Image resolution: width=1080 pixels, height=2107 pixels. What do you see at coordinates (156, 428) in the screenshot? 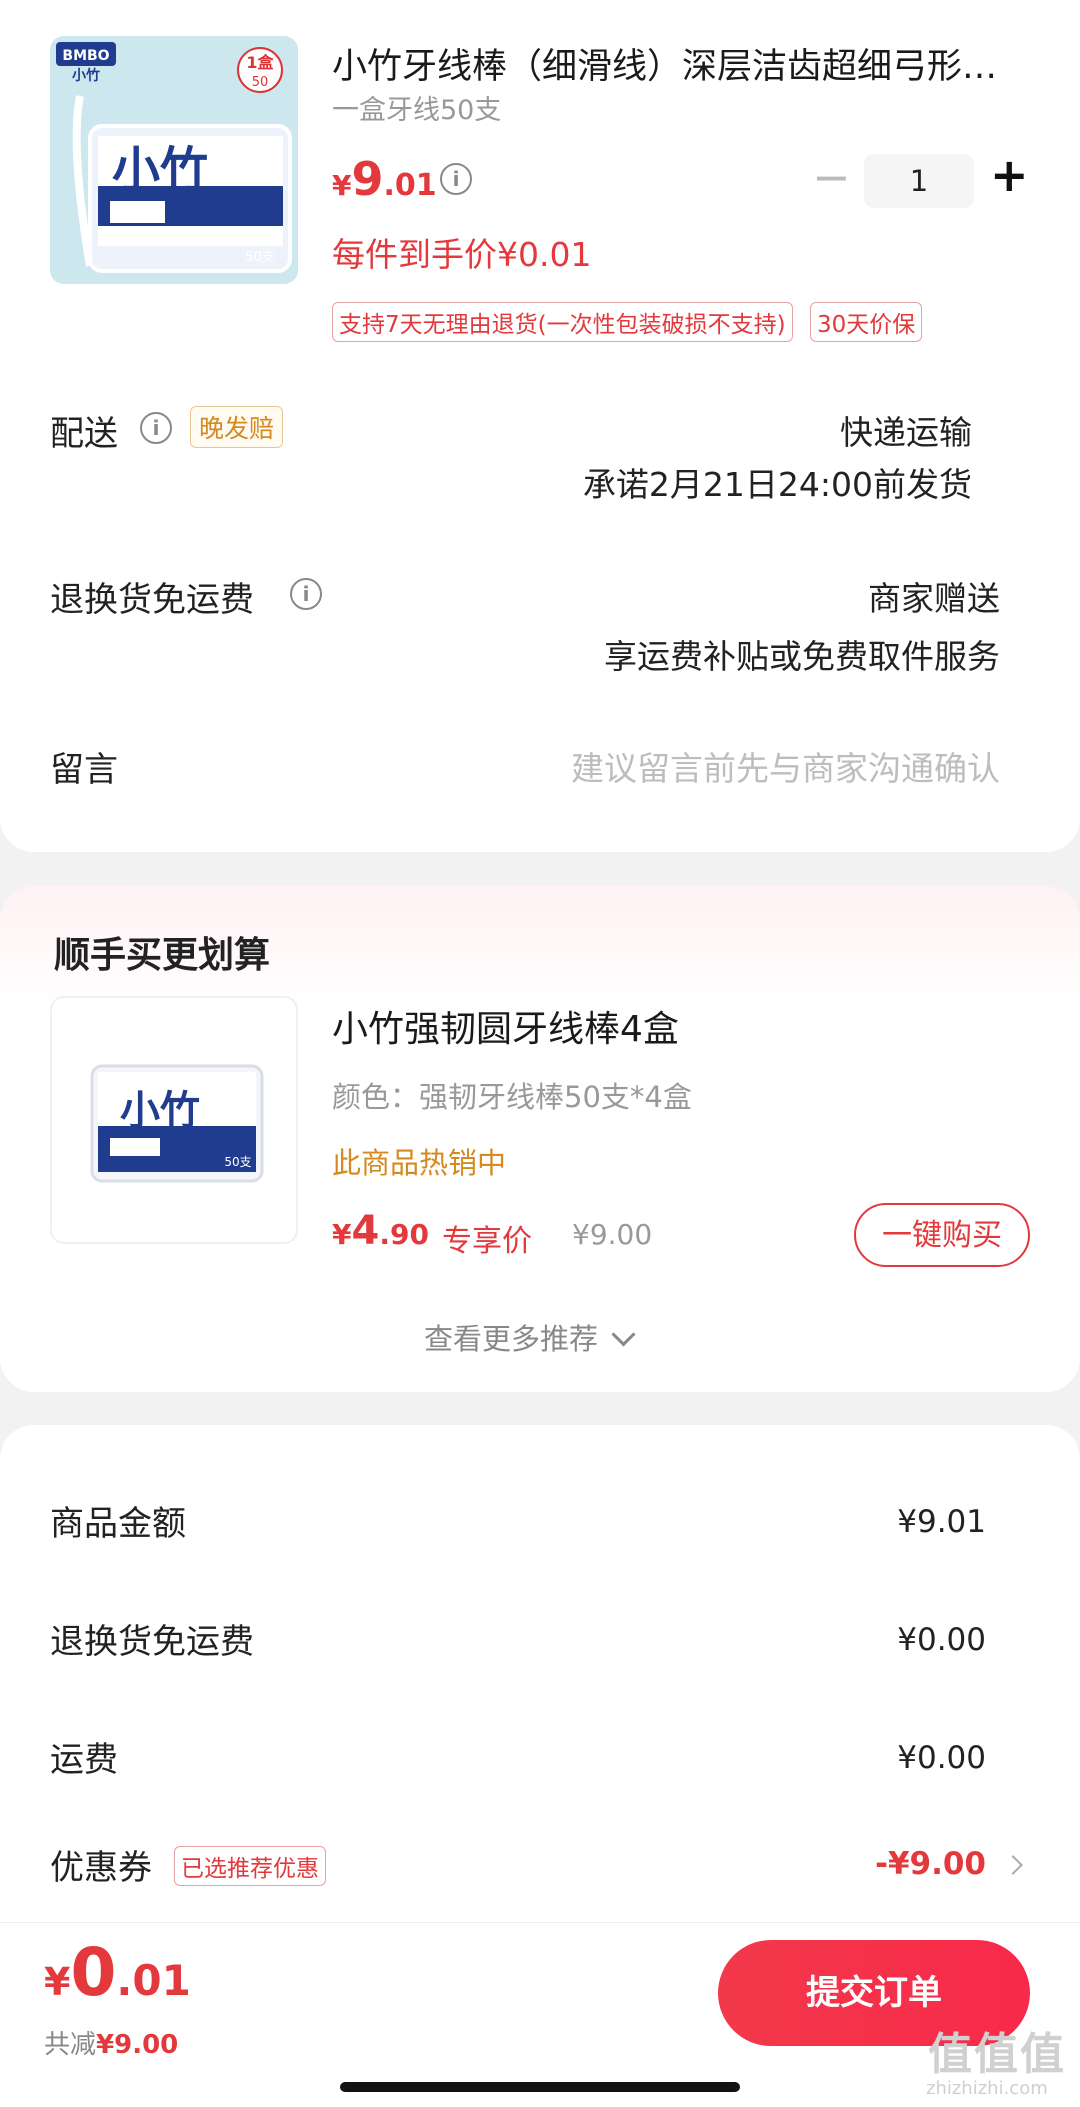
I see `delivery-info-icon: i` at bounding box center [156, 428].